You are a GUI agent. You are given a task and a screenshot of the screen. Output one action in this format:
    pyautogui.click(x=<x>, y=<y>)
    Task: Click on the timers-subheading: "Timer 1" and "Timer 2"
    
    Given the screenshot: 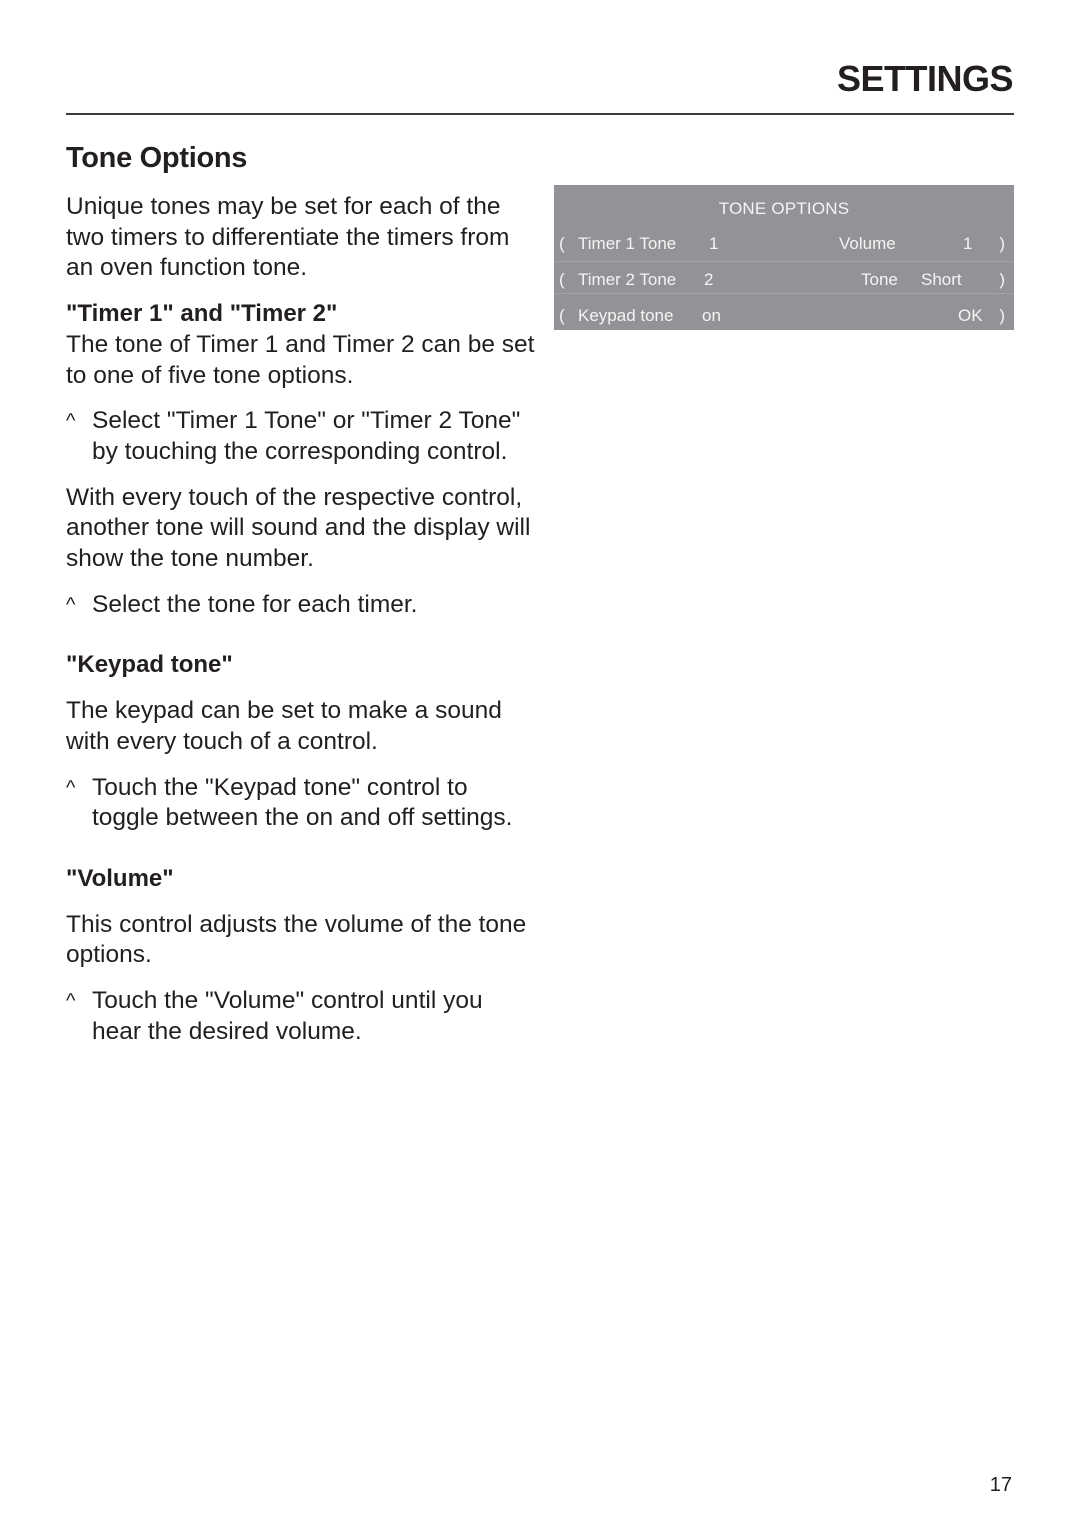 What is the action you would take?
    pyautogui.click(x=202, y=314)
    